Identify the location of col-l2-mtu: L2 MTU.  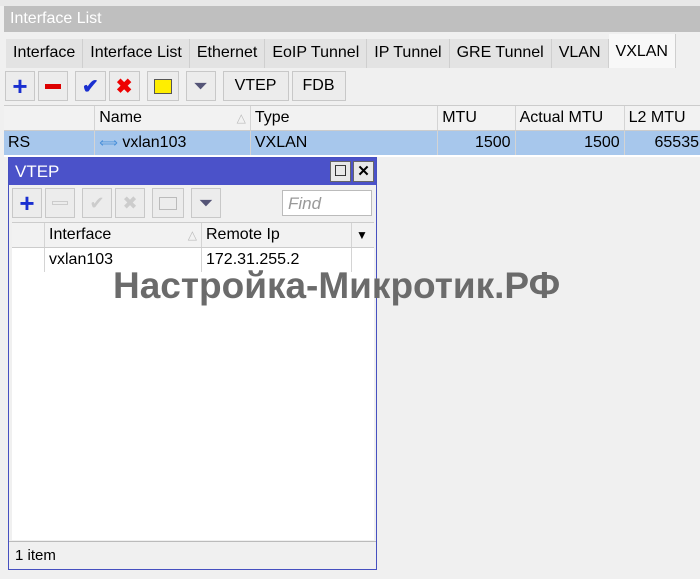
(662, 118).